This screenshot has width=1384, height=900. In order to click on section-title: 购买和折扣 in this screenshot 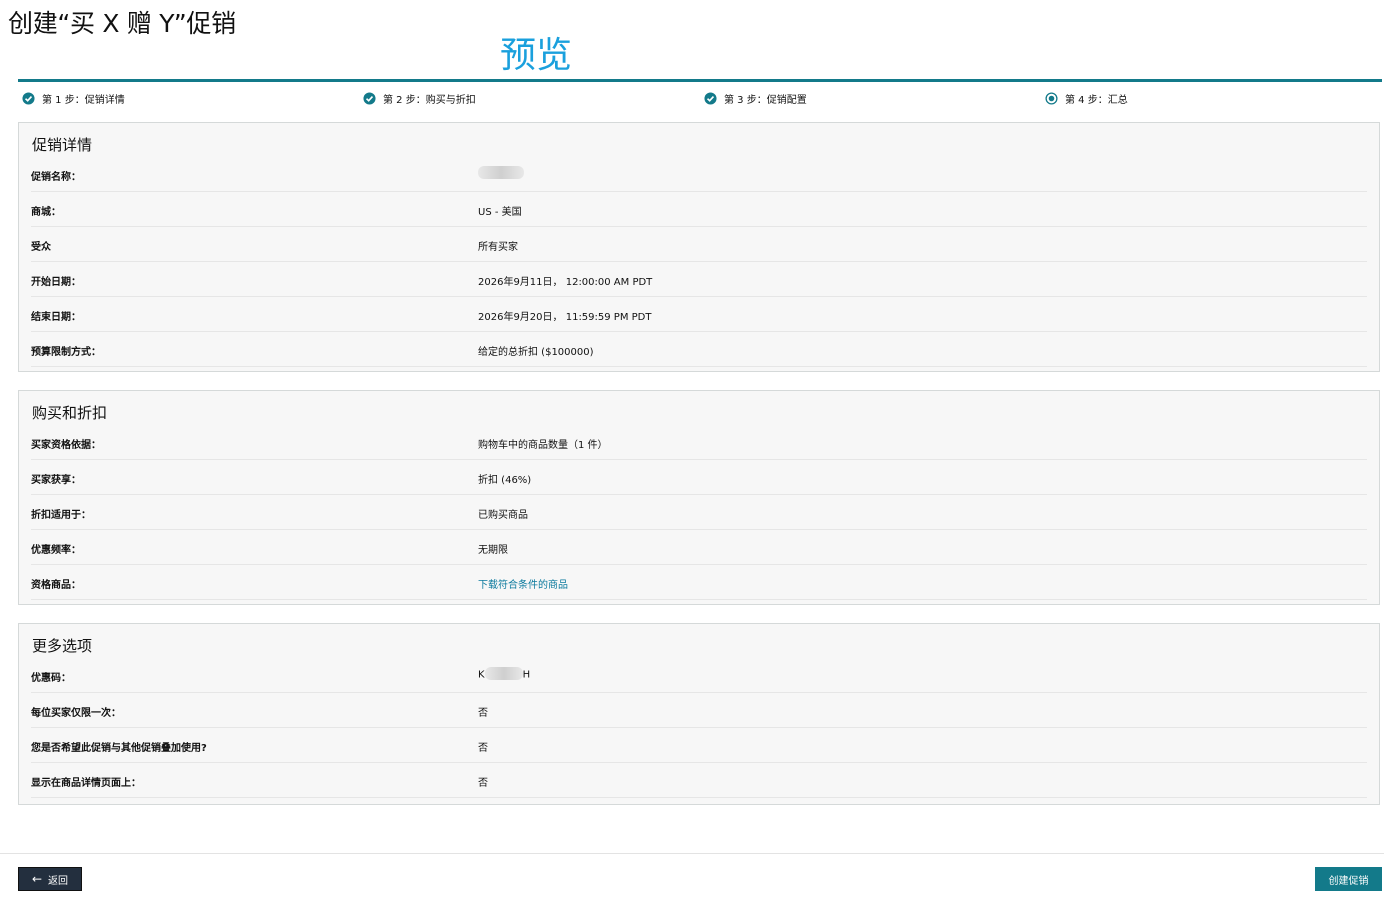, I will do `click(70, 413)`.